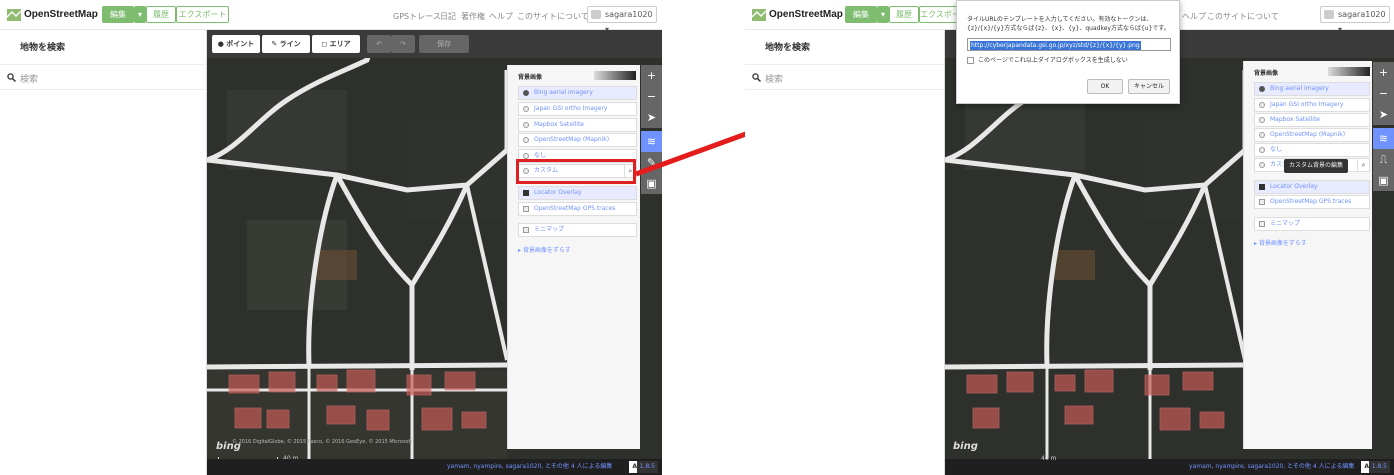 This screenshot has height=475, width=1394. Describe the element at coordinates (202, 14) in the screenshot. I see `export-button: エクスポート` at that location.